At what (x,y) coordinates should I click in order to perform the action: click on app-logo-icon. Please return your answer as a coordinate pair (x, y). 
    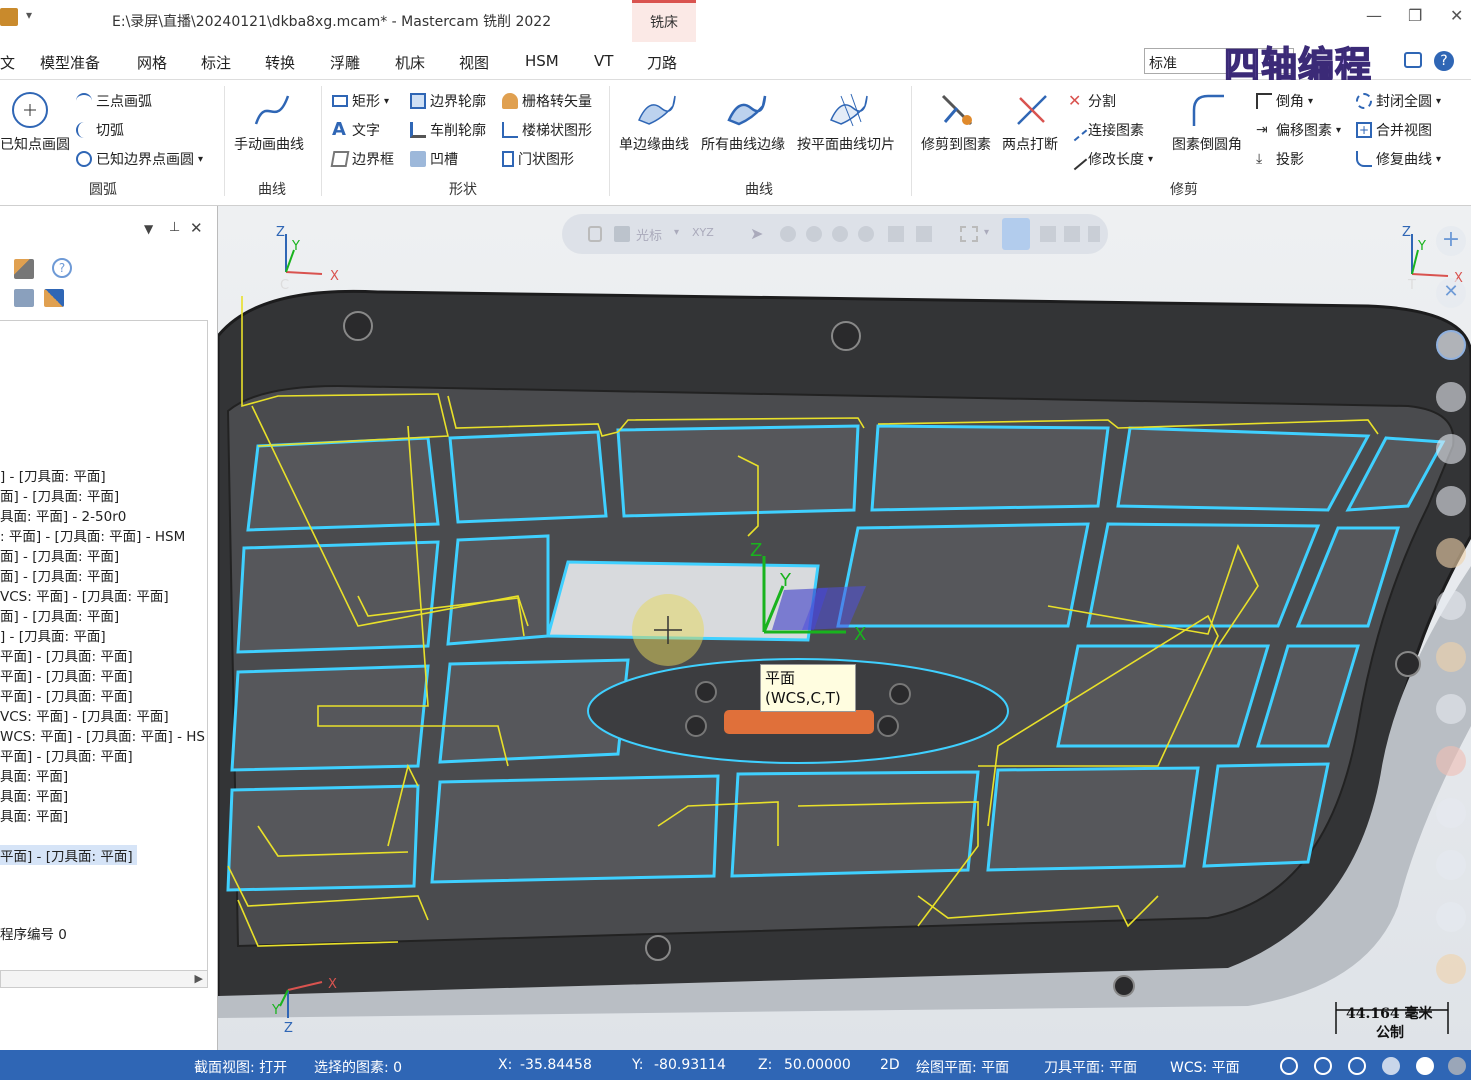
    Looking at the image, I should click on (9, 17).